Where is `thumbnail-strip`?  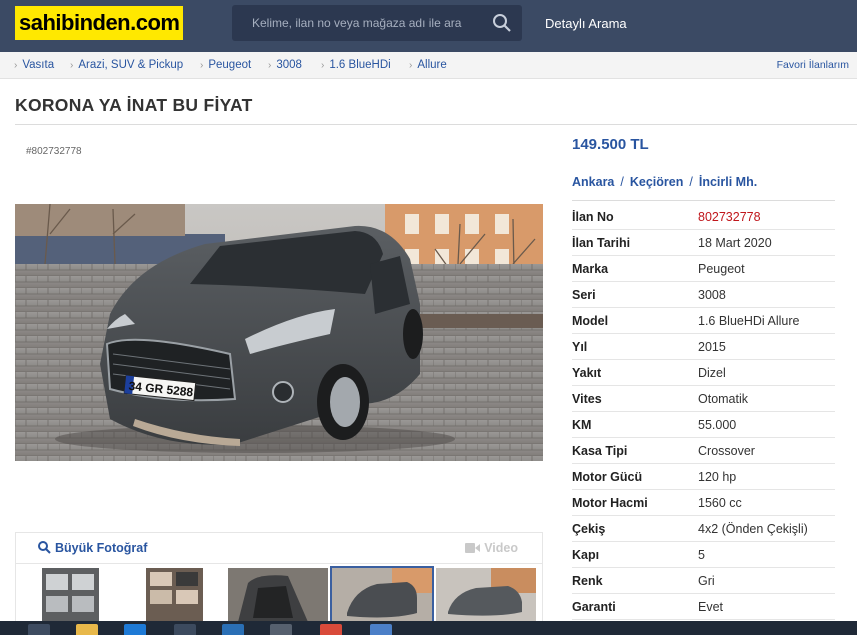 thumbnail-strip is located at coordinates (279, 594).